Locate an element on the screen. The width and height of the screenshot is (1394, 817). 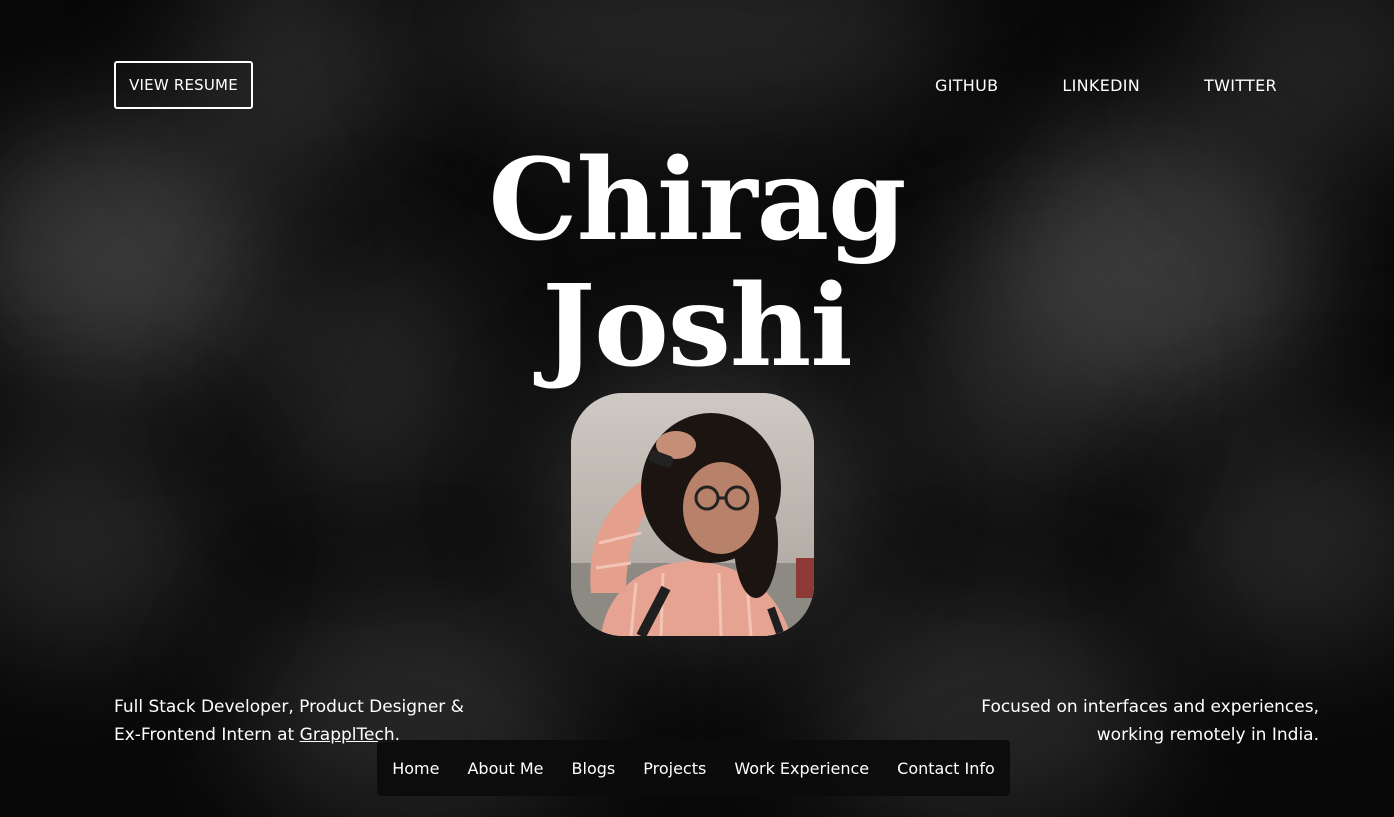
view-resume-button: VIEW RESUME is located at coordinates (183, 85).